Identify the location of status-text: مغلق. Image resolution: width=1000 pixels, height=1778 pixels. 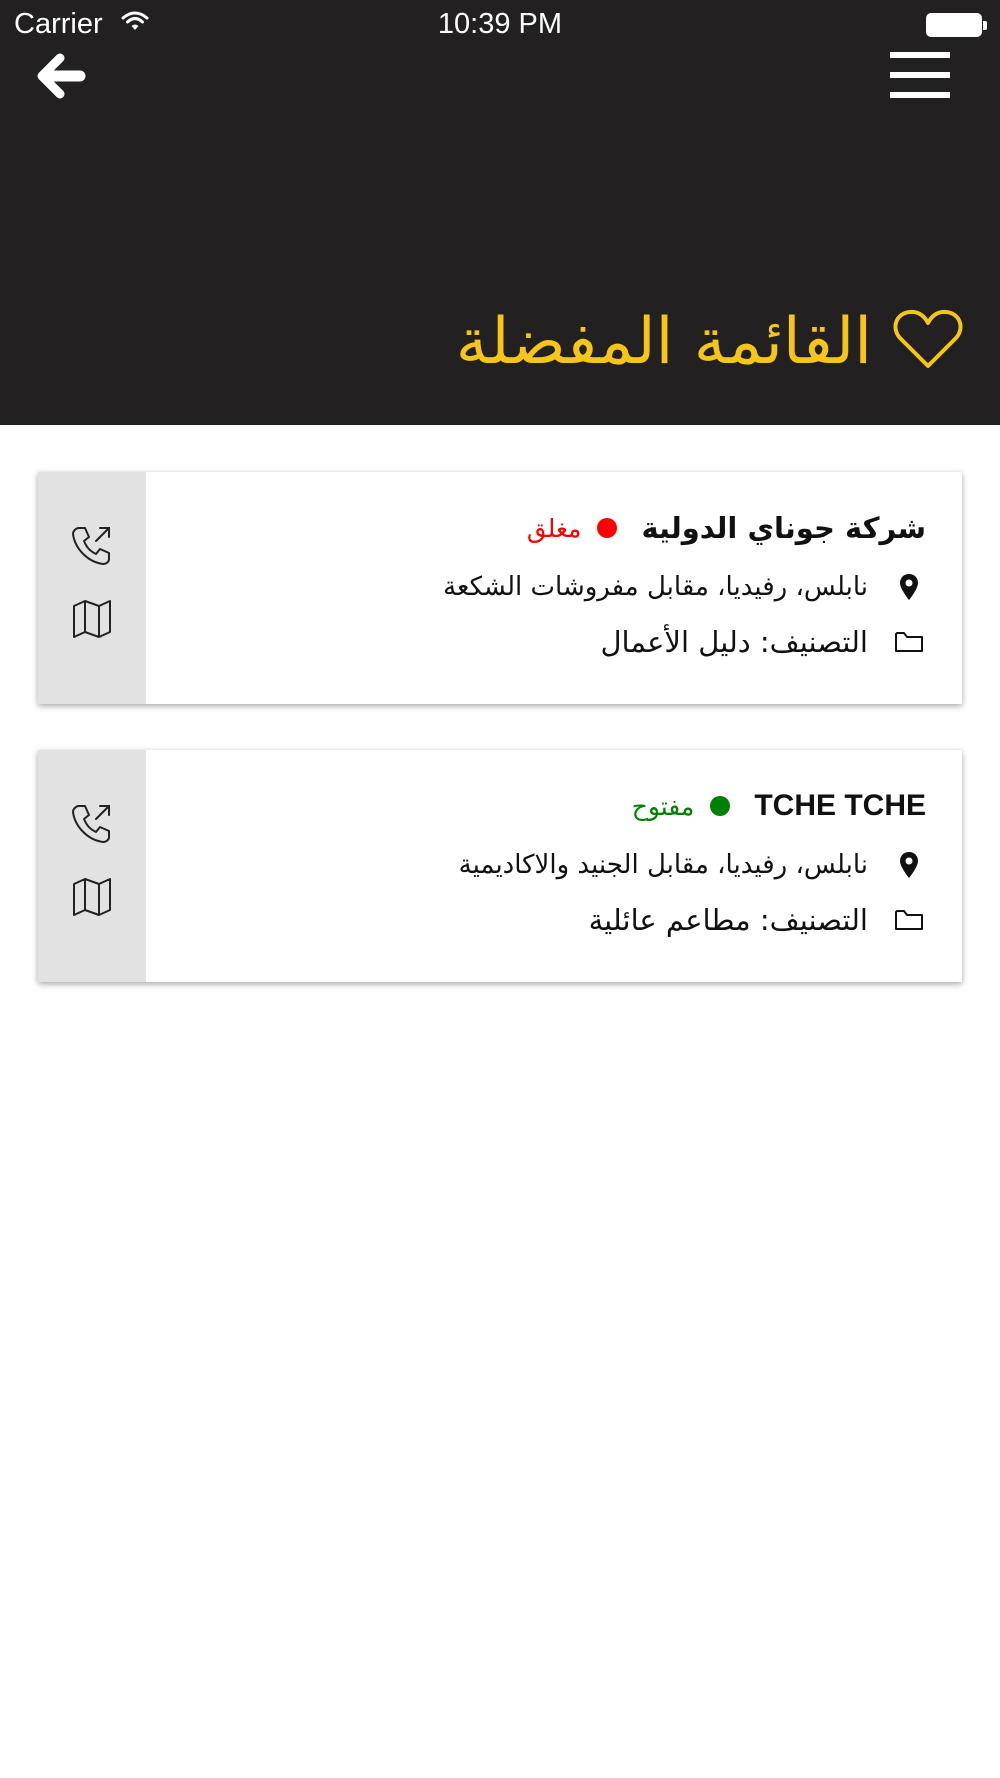
(554, 528).